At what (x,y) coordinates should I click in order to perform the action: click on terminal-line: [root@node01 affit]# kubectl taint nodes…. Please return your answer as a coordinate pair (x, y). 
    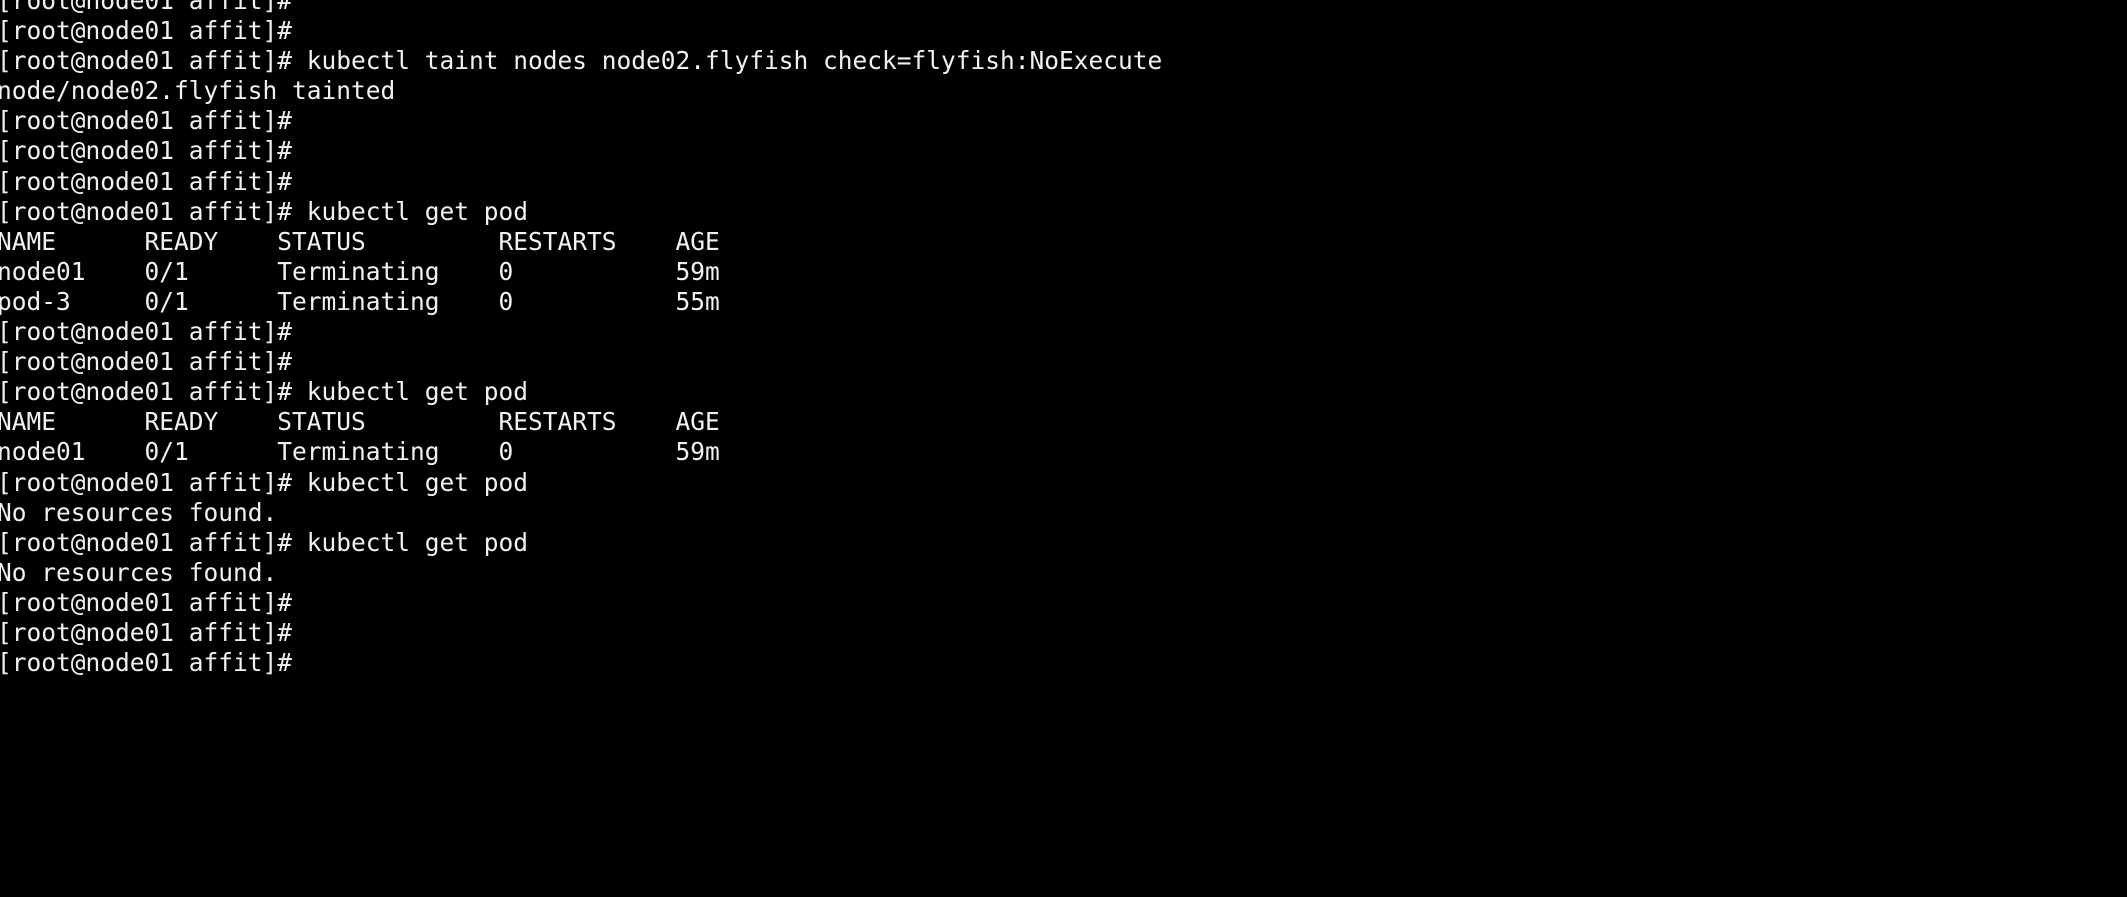
    Looking at the image, I should click on (581, 61).